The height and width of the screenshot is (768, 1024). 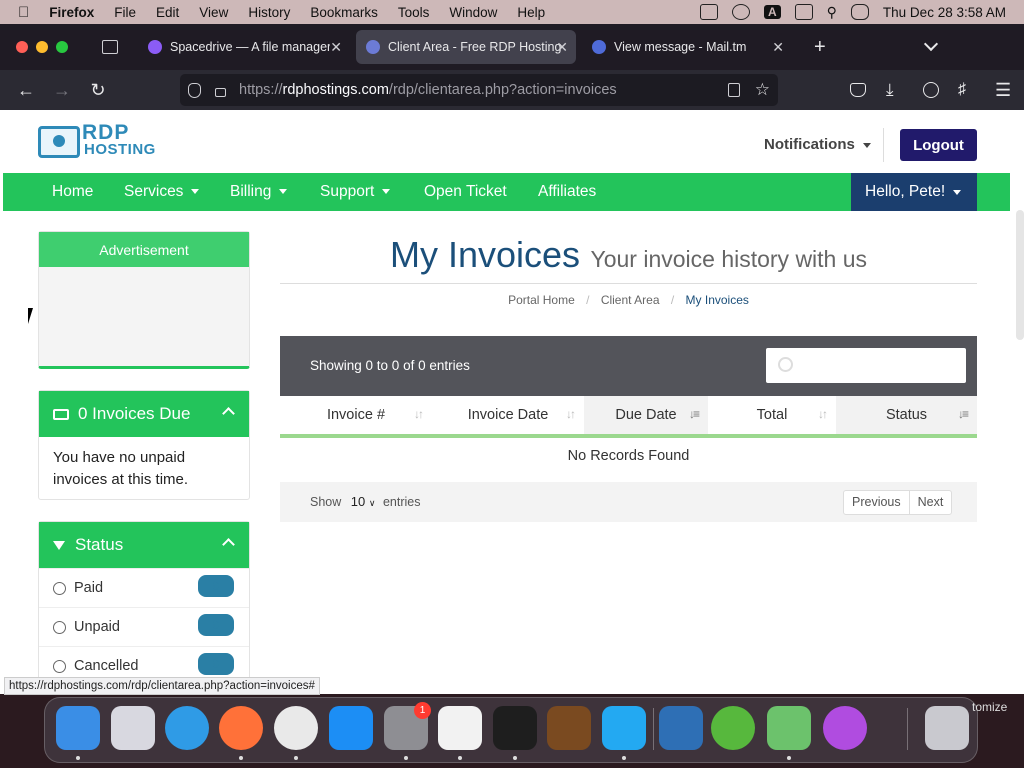 I want to click on table-search-input, so click(x=866, y=365).